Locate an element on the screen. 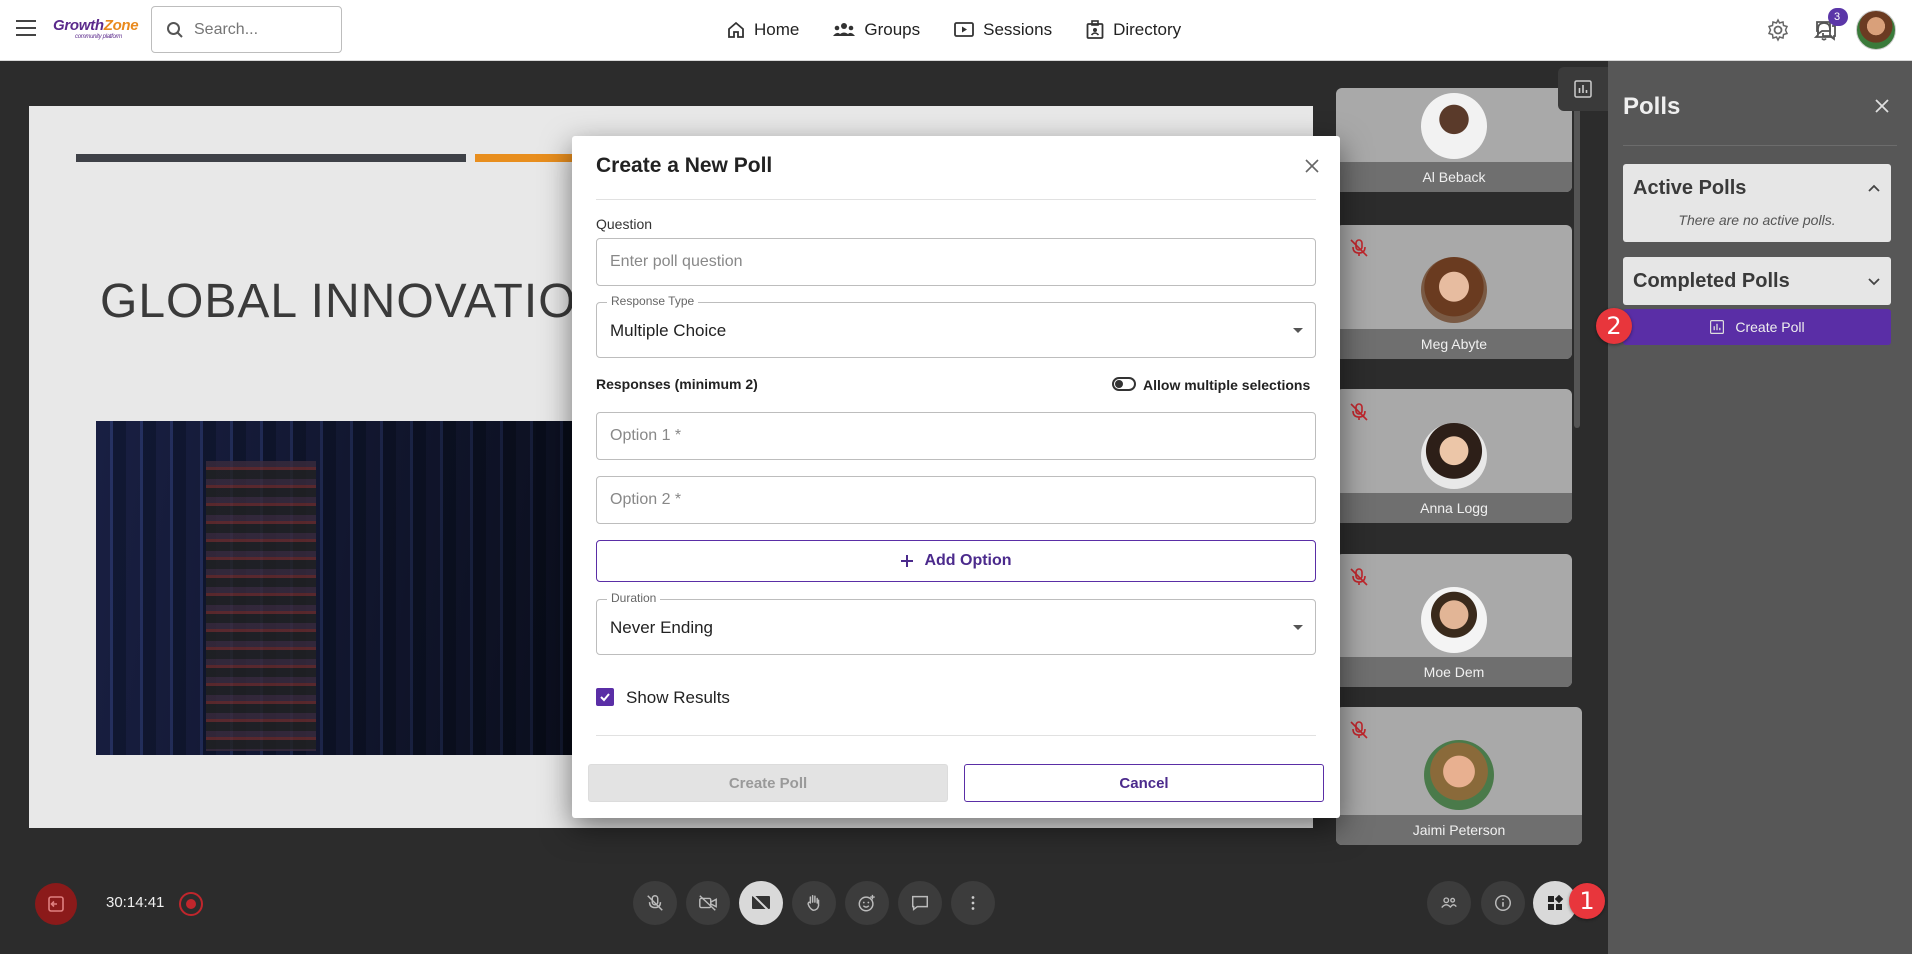 The height and width of the screenshot is (954, 1912). allow-multiple-label: Allow multiple selections is located at coordinates (1227, 385).